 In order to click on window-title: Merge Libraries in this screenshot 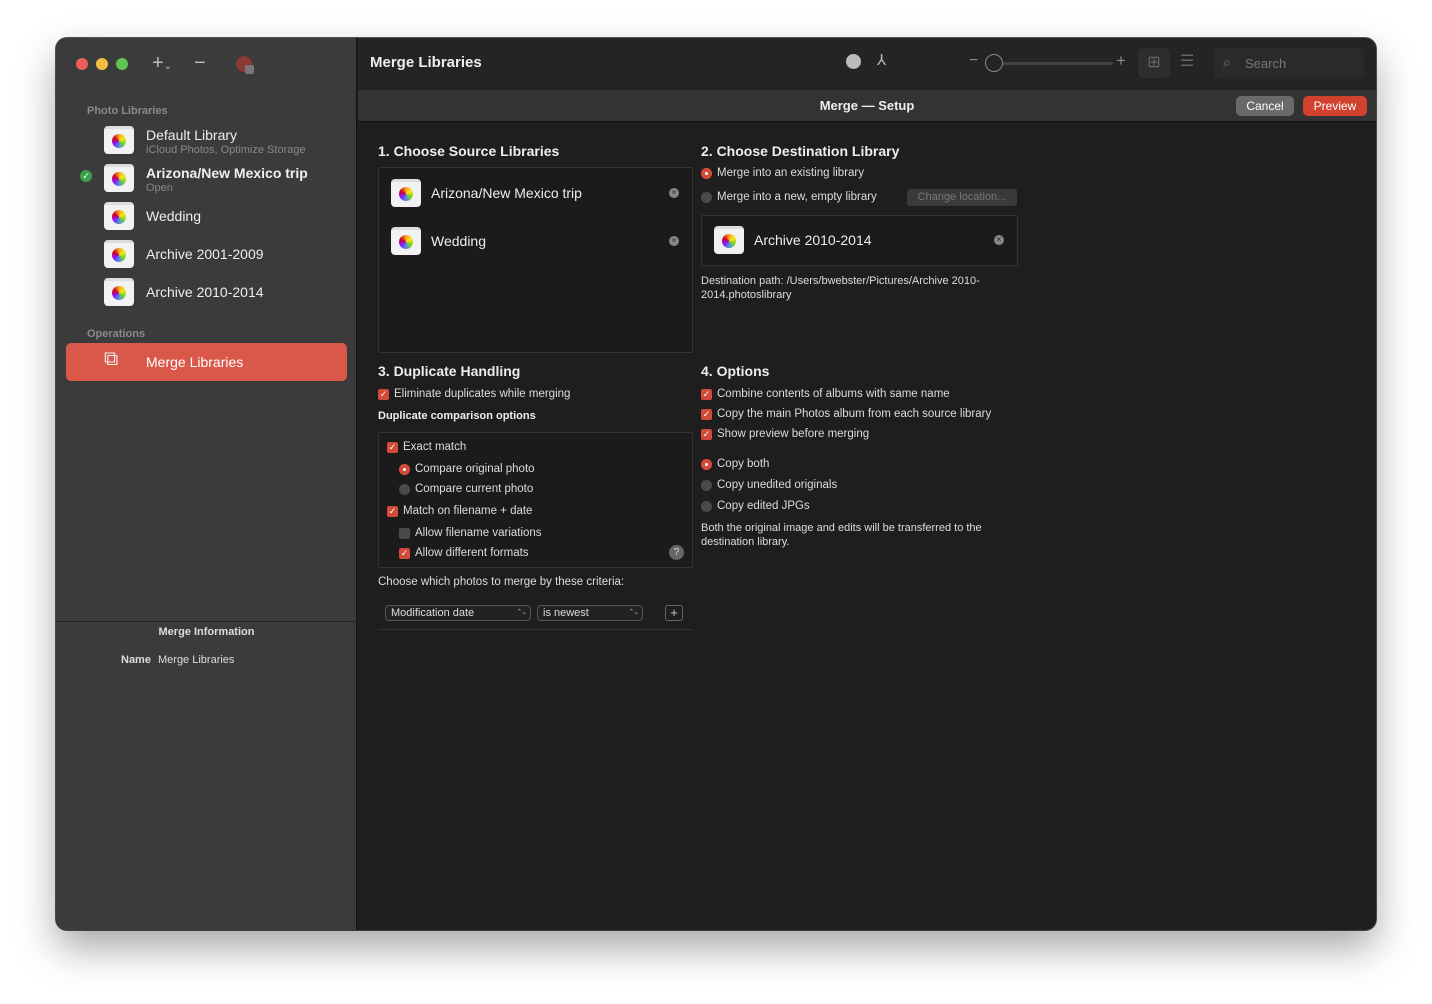, I will do `click(426, 62)`.